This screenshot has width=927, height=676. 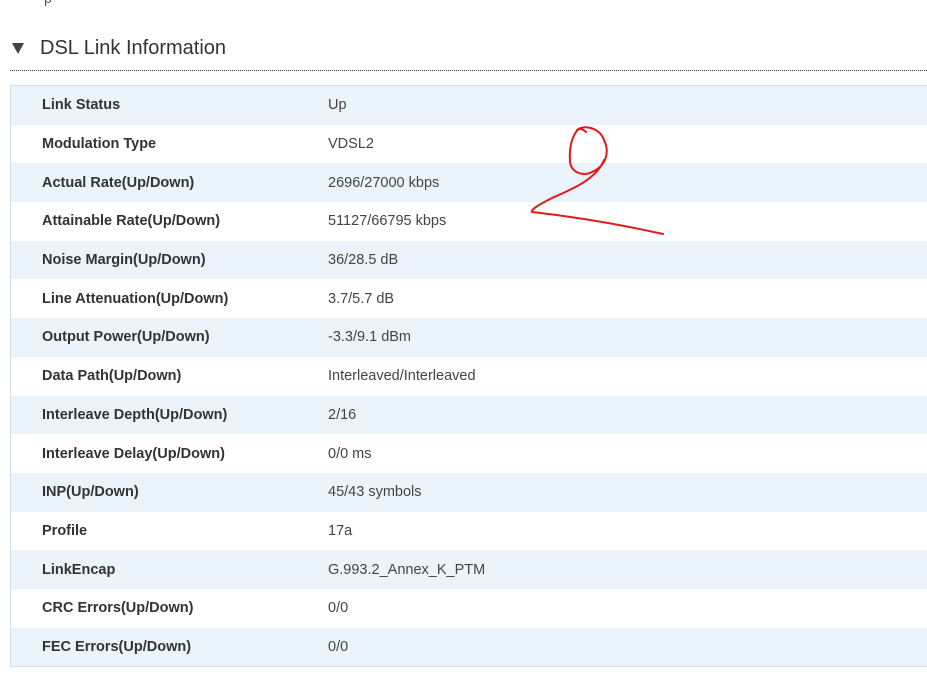 I want to click on section-title: DSL Link Information, so click(x=133, y=48).